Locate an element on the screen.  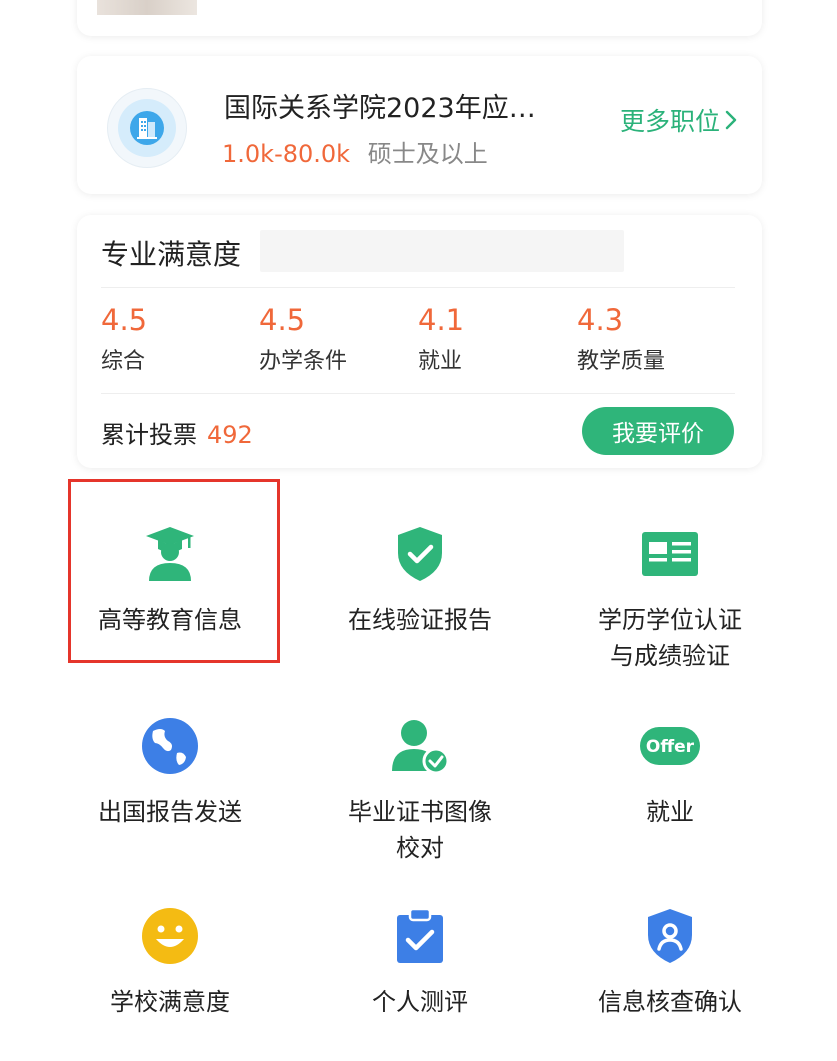
rate-button: 我要评价 is located at coordinates (658, 431).